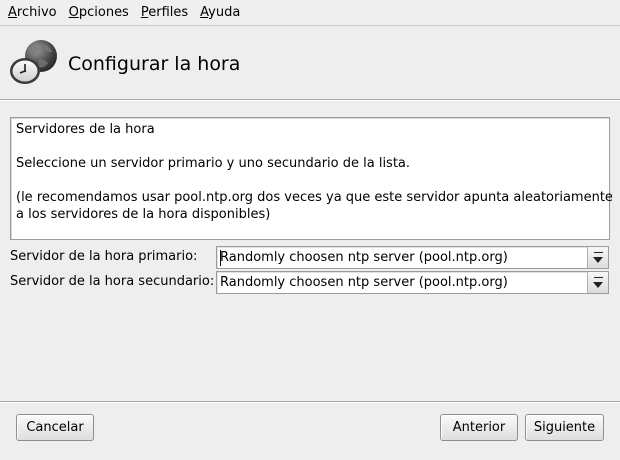  What do you see at coordinates (168, 12) in the screenshot?
I see `menu-perfiles-label: erfiles` at bounding box center [168, 12].